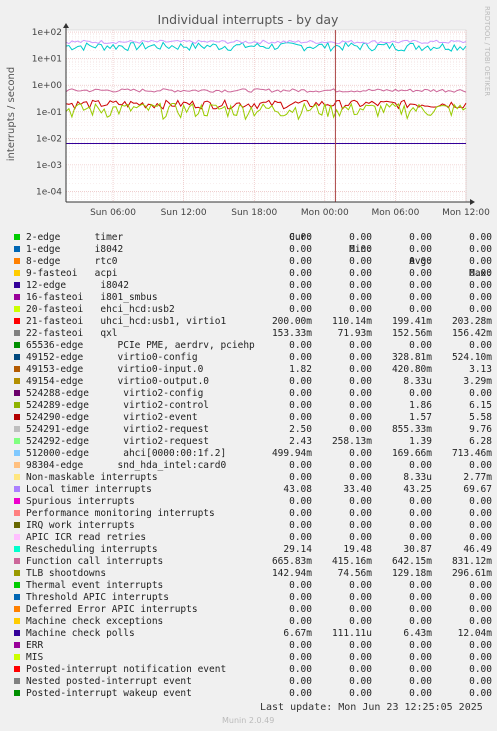 The width and height of the screenshot is (497, 731). Describe the element at coordinates (86, 537) in the screenshot. I see `legend-series-name: APIC ICR read retries` at that location.